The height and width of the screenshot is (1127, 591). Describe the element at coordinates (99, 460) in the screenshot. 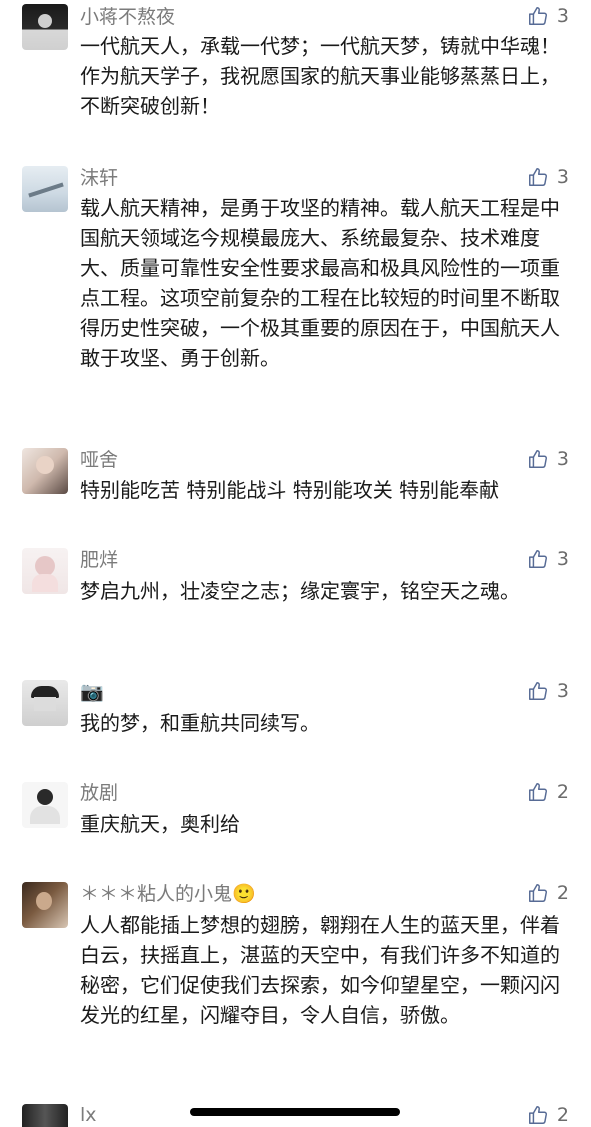

I see `commenter-name: 哑舍` at that location.